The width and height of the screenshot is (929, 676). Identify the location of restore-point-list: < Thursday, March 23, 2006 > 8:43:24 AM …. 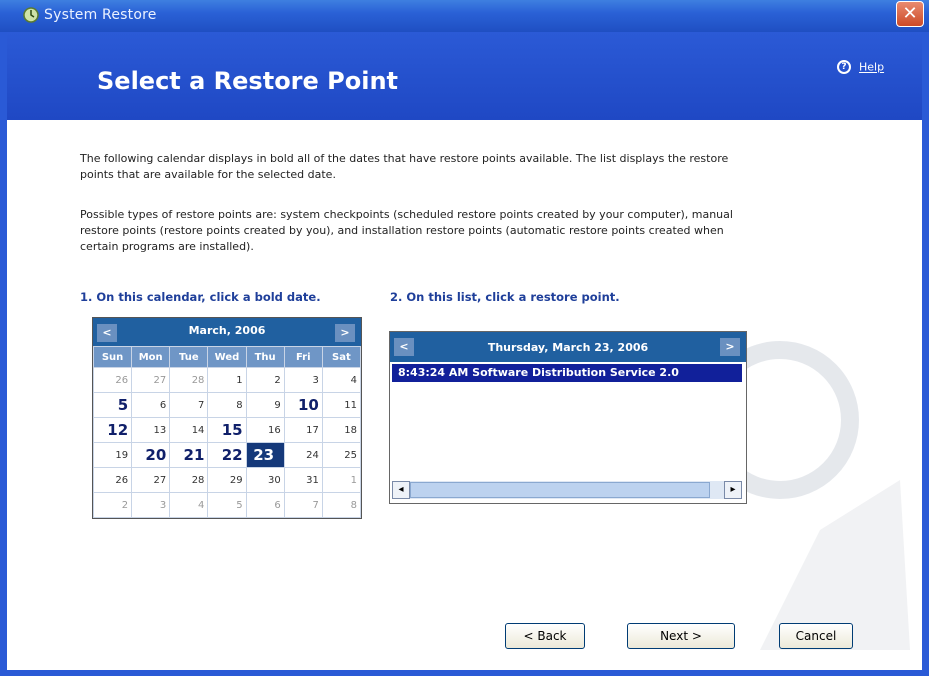
(568, 417).